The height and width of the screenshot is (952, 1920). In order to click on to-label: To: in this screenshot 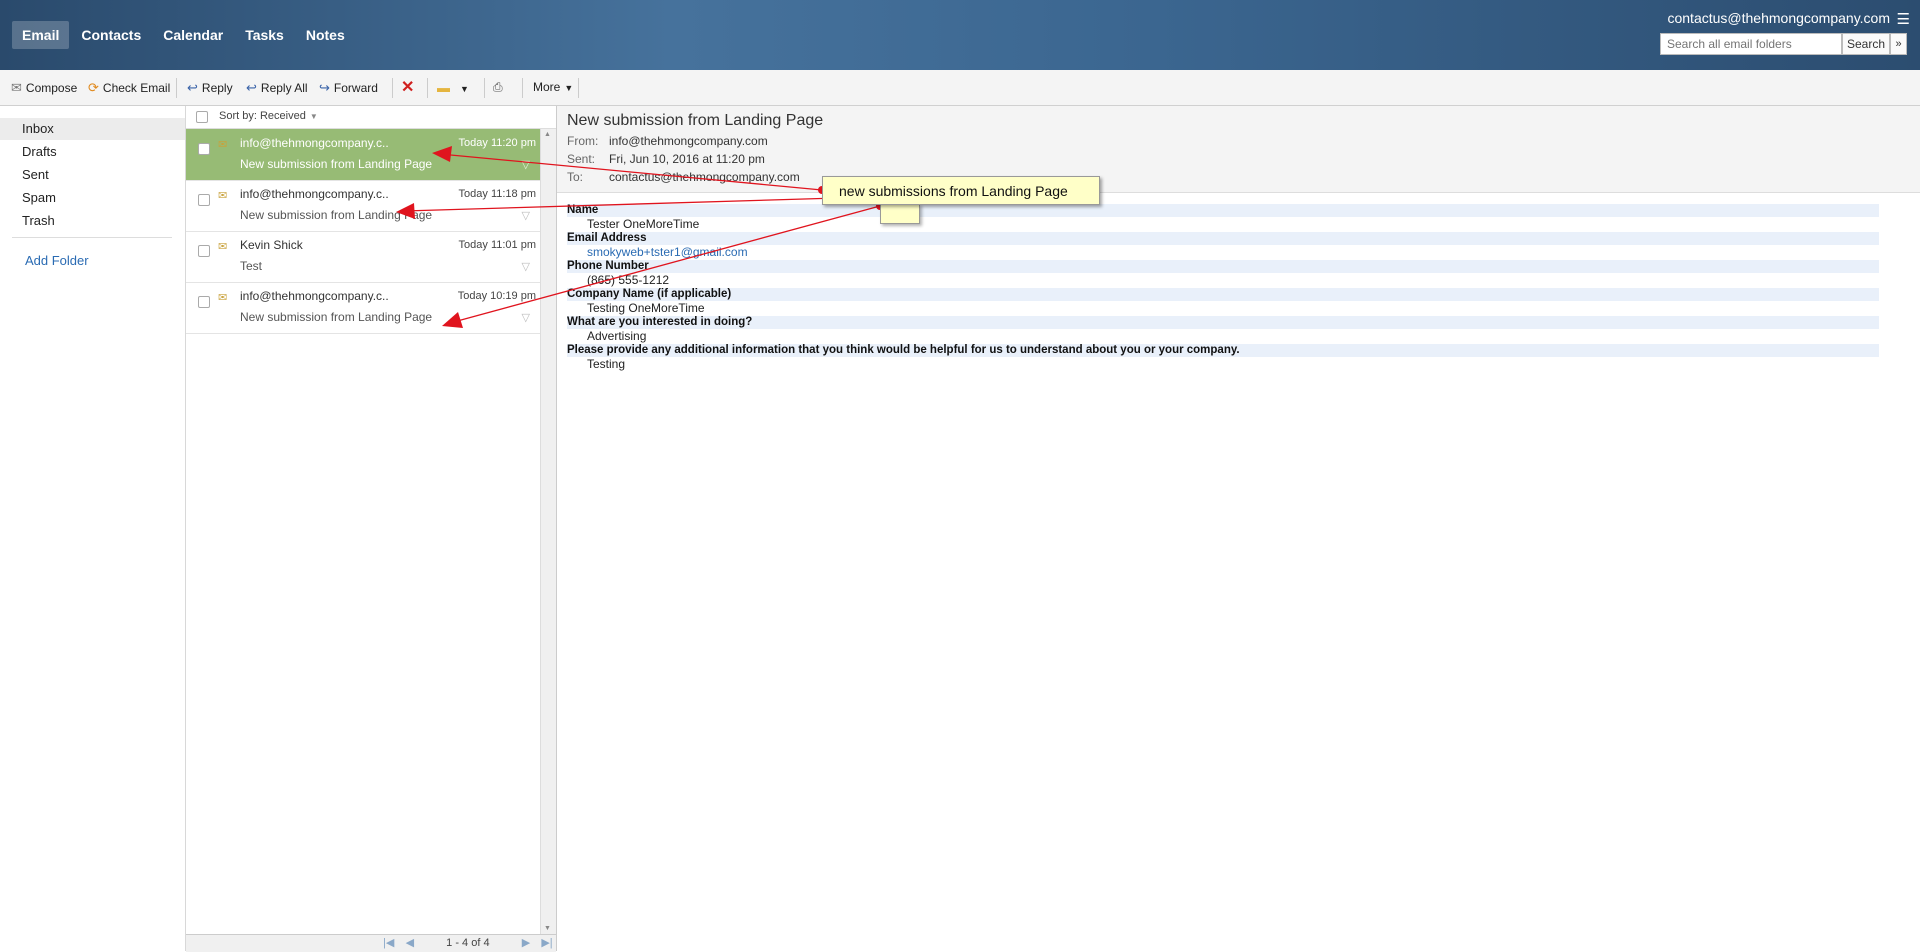, I will do `click(575, 177)`.